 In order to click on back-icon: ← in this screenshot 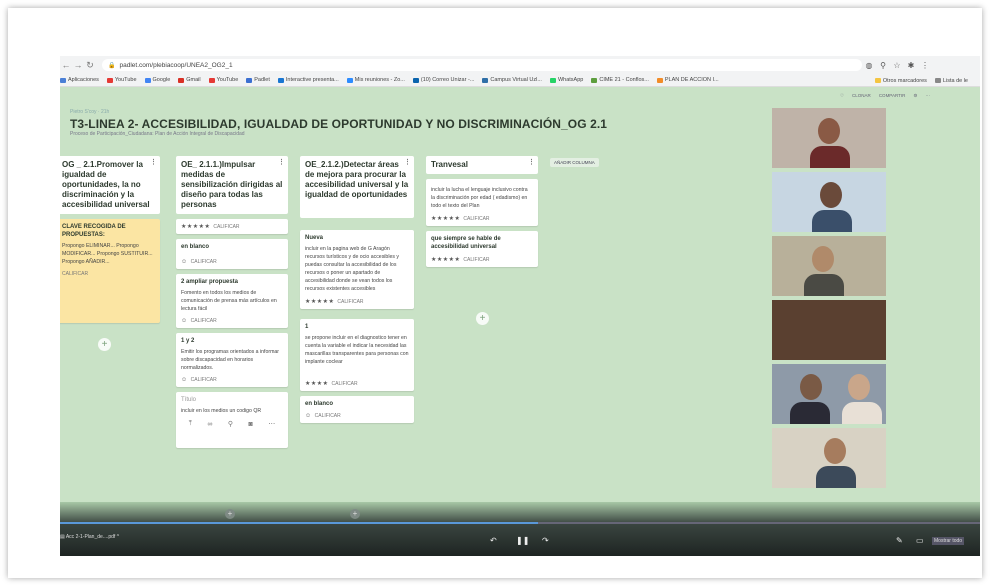, I will do `click(66, 65)`.